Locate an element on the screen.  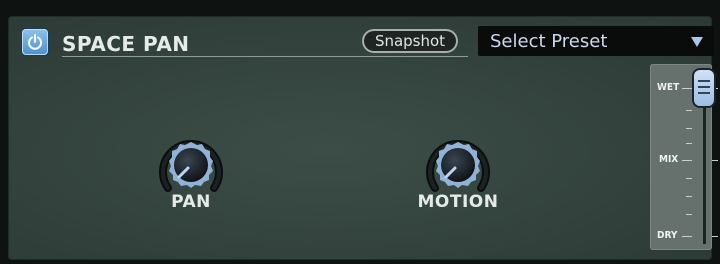
pan-label: PAN is located at coordinates (191, 202).